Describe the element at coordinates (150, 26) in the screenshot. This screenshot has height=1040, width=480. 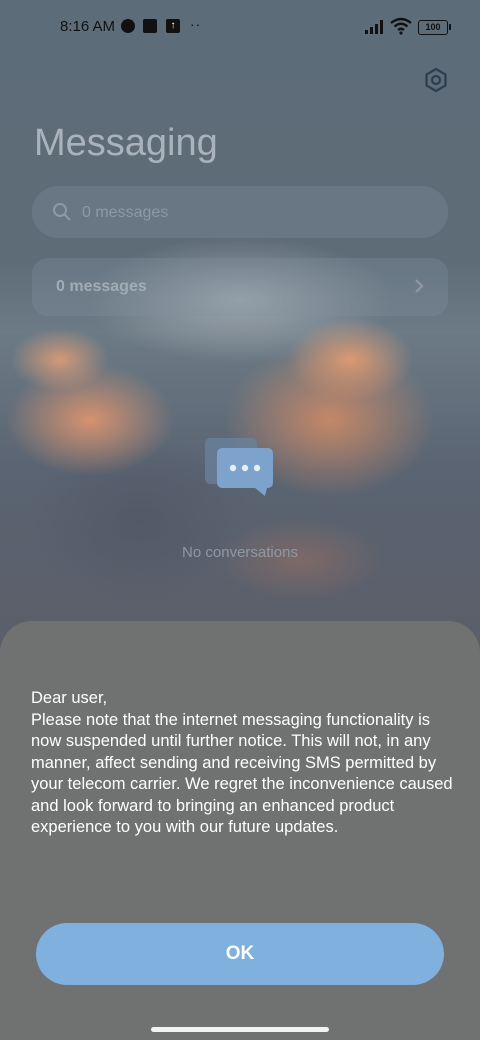
I see `notification-icon` at that location.